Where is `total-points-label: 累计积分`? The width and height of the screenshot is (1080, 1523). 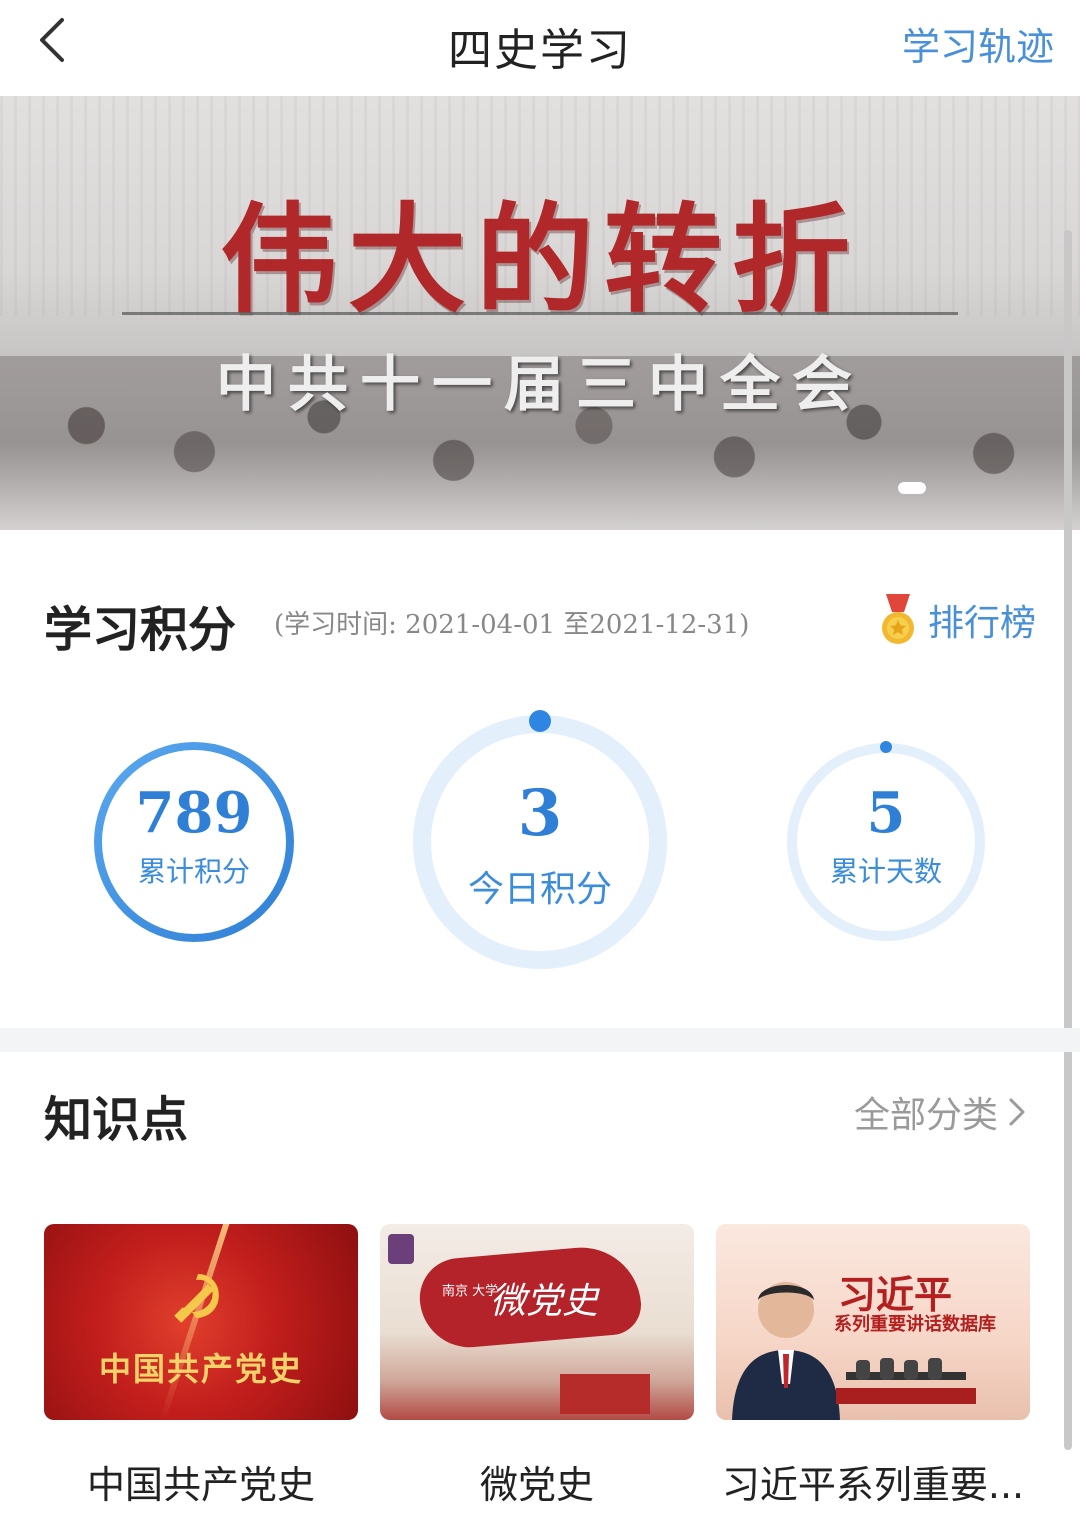
total-points-label: 累计积分 is located at coordinates (193, 871).